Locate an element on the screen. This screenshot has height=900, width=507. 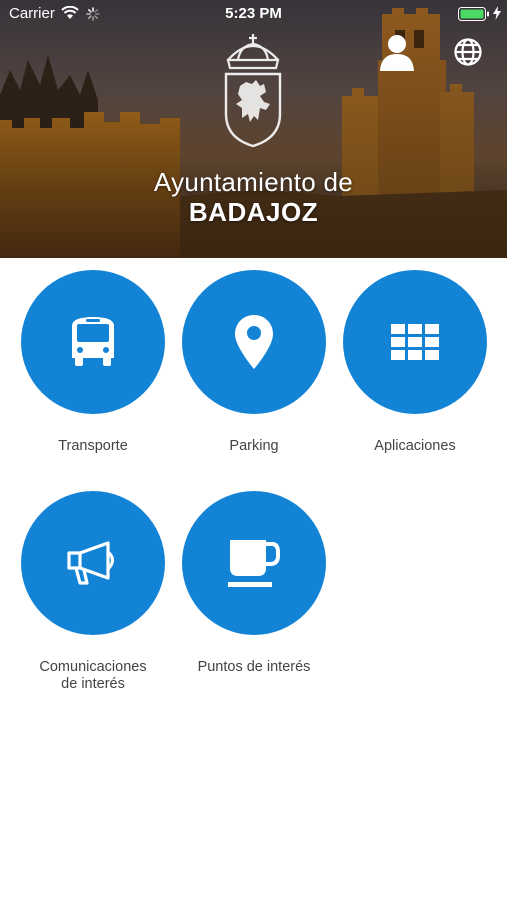
tile-label: Parking is located at coordinates (254, 446).